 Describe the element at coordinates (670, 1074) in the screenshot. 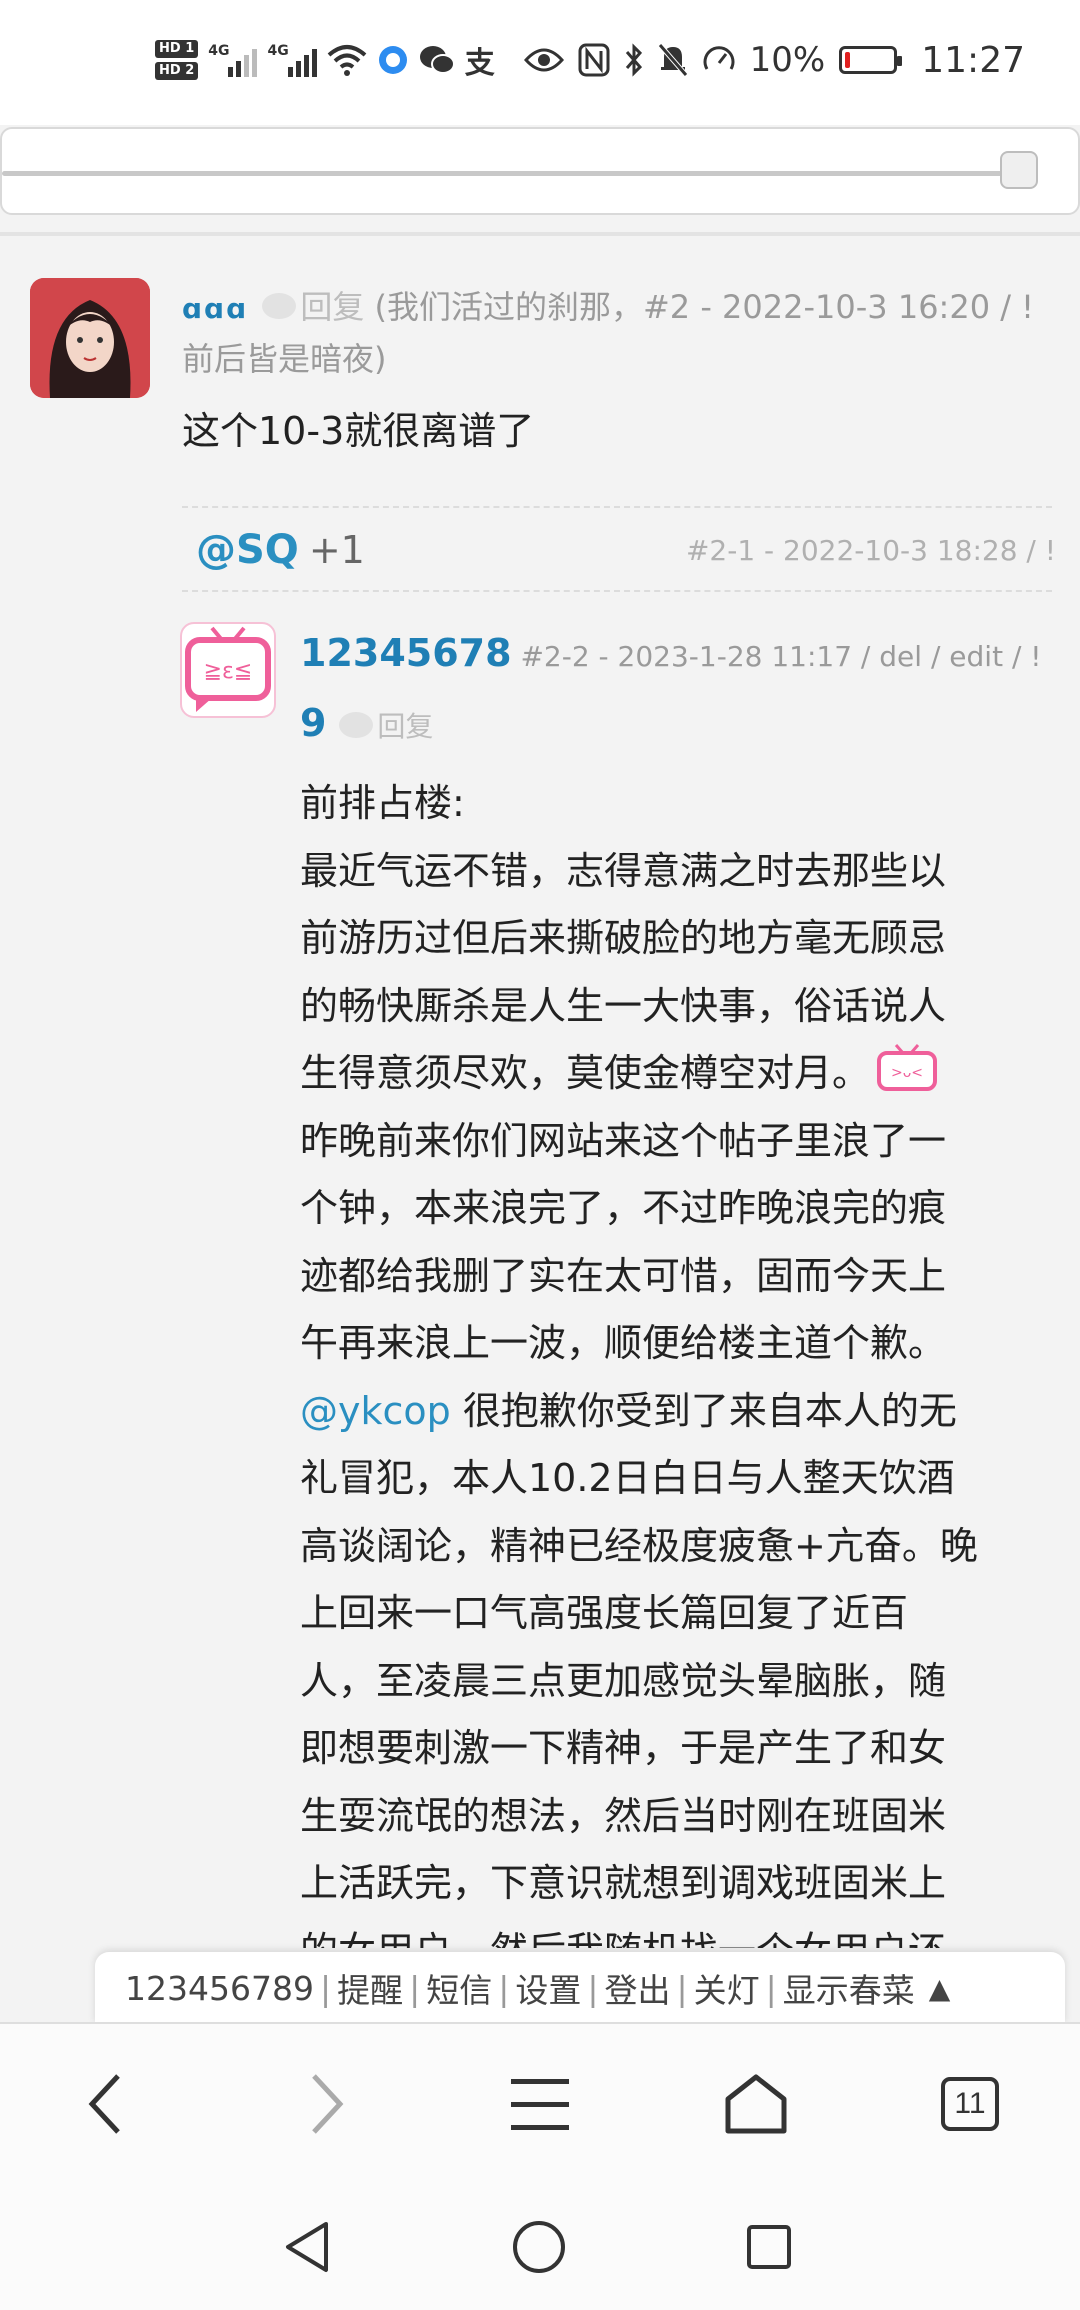

I see `body-line: 生得意须尽欢，莫使金樽空对月。 >ᴗ<` at that location.